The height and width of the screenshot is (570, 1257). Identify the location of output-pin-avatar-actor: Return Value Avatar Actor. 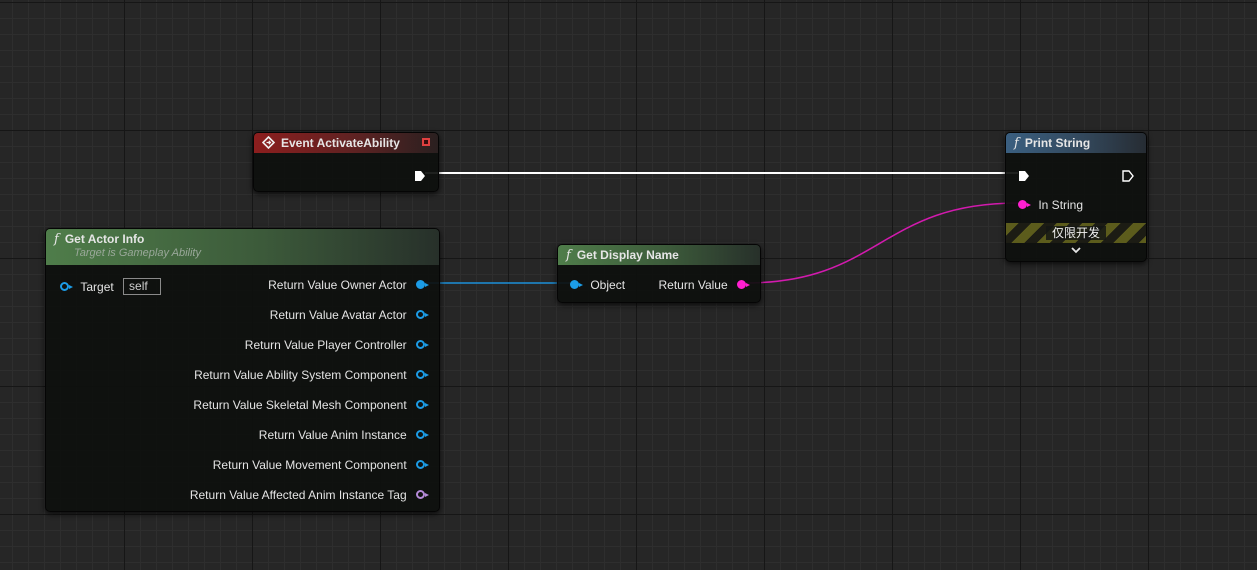
(349, 314).